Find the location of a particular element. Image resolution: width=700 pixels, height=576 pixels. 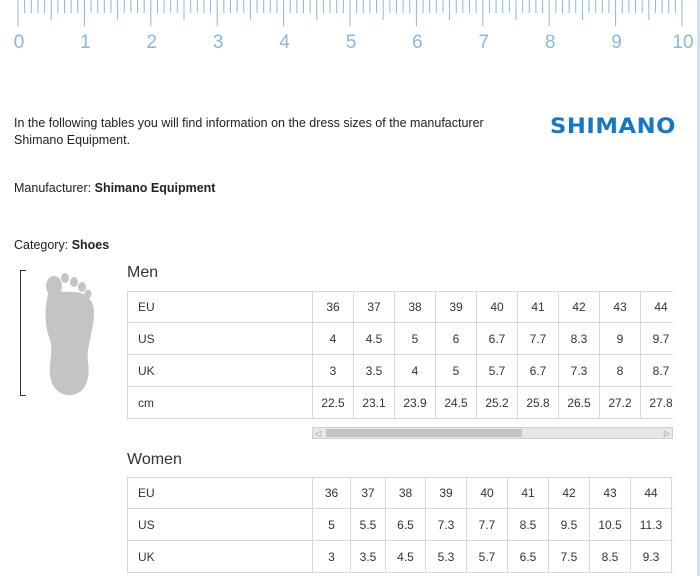

table-cell: 5.3 is located at coordinates (446, 556).